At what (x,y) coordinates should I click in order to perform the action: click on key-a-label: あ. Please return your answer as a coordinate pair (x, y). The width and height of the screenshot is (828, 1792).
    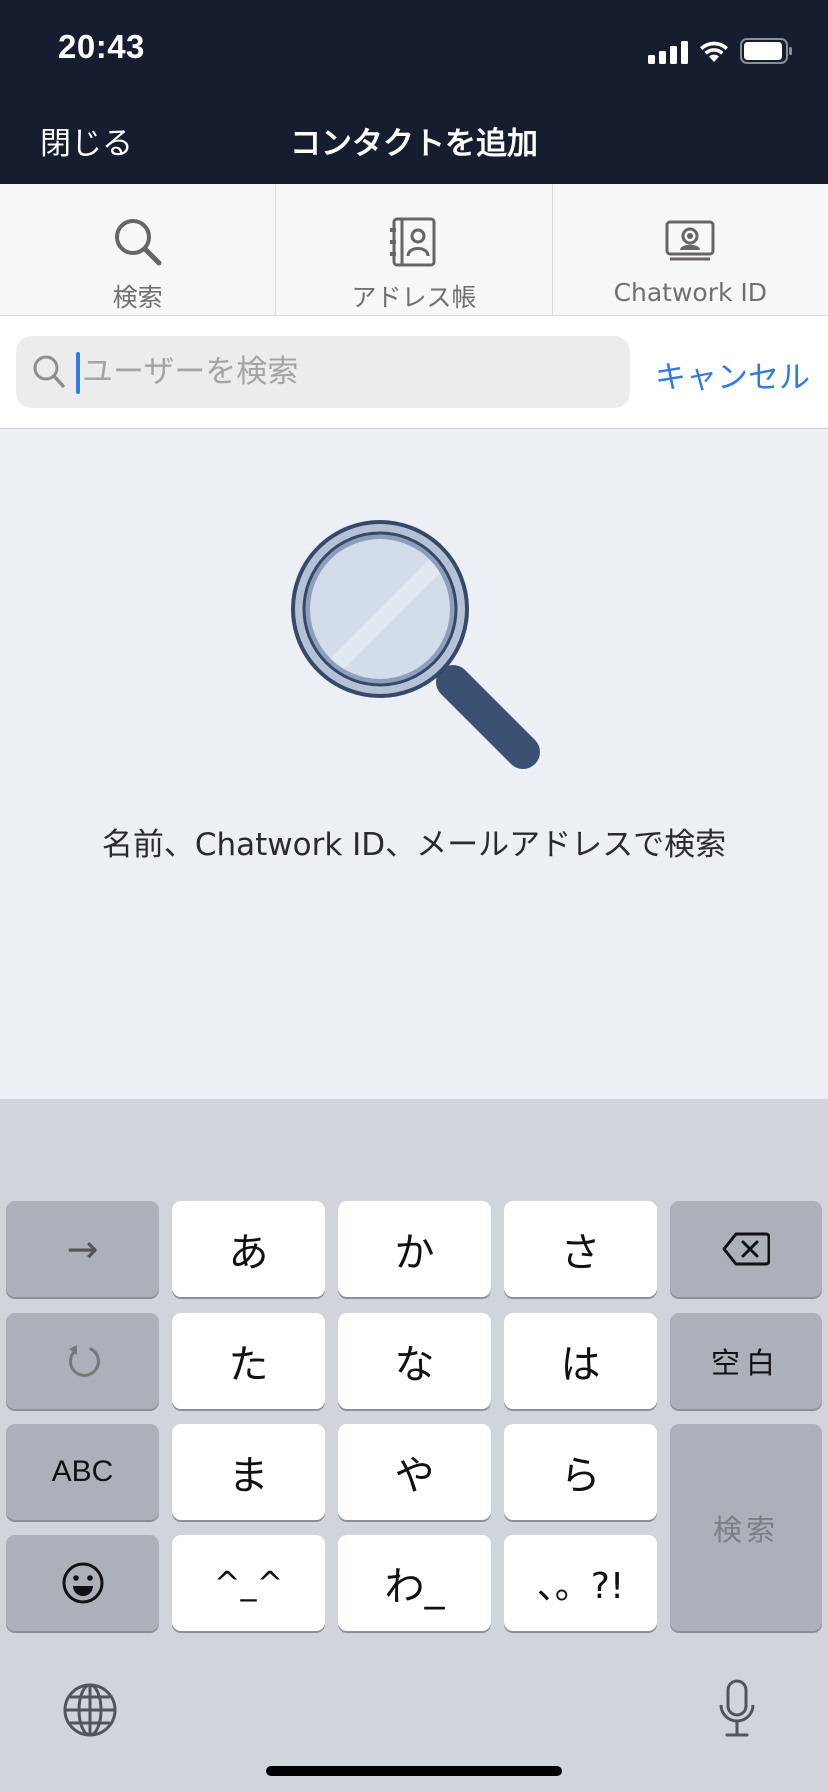
    Looking at the image, I should click on (248, 1253).